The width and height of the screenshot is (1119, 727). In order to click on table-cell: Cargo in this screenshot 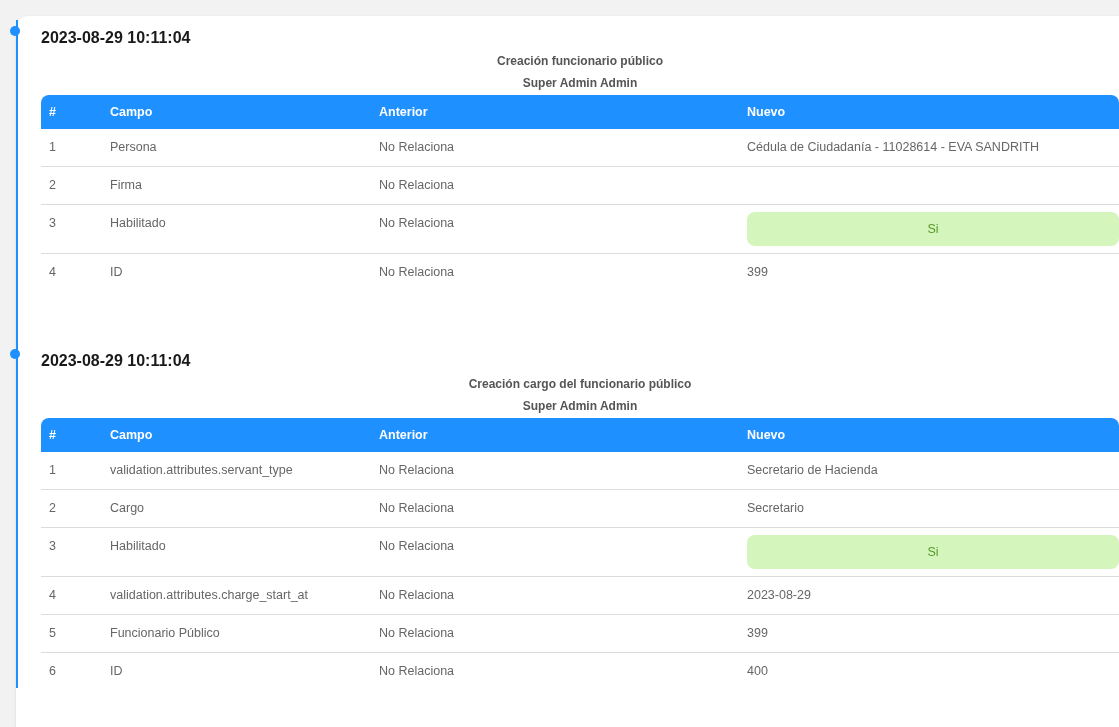, I will do `click(127, 507)`.